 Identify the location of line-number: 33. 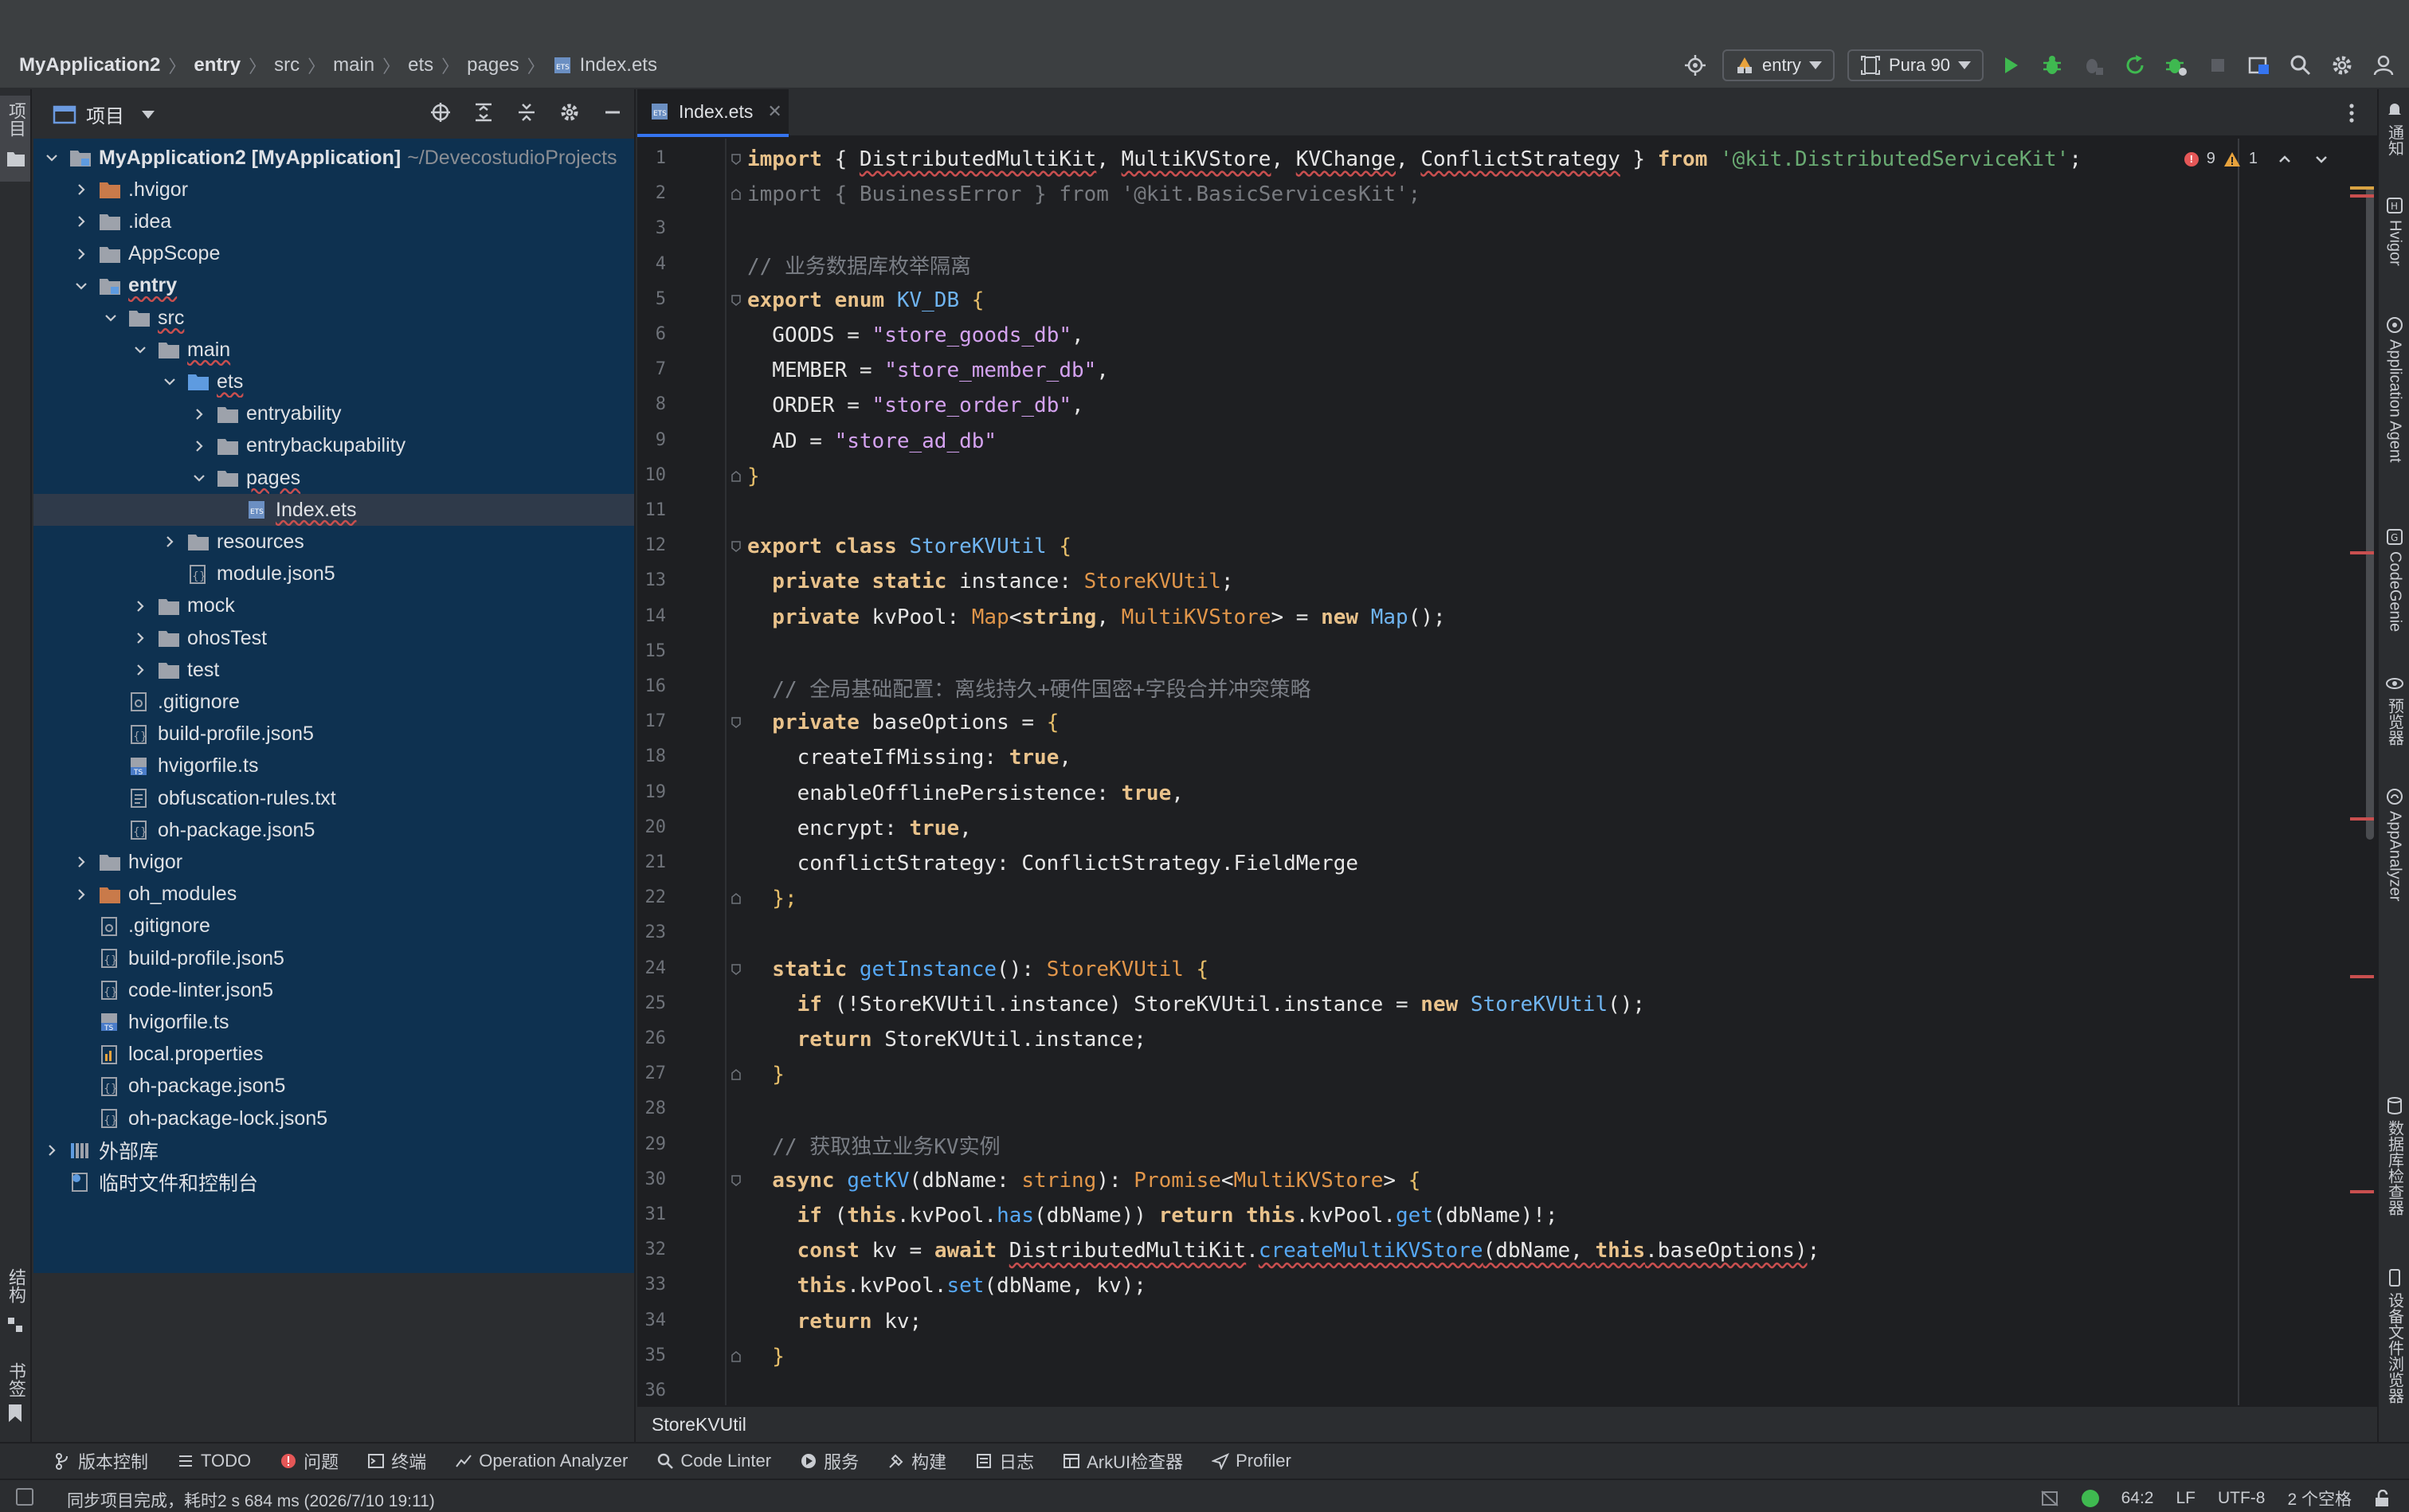
(652, 1285).